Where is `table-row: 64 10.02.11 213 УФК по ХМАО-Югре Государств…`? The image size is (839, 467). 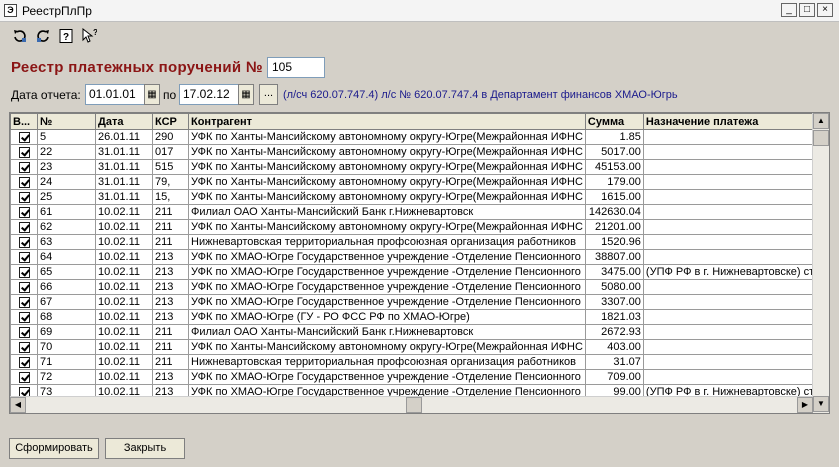 table-row: 64 10.02.11 213 УФК по ХМАО-Югре Государств… is located at coordinates (414, 257).